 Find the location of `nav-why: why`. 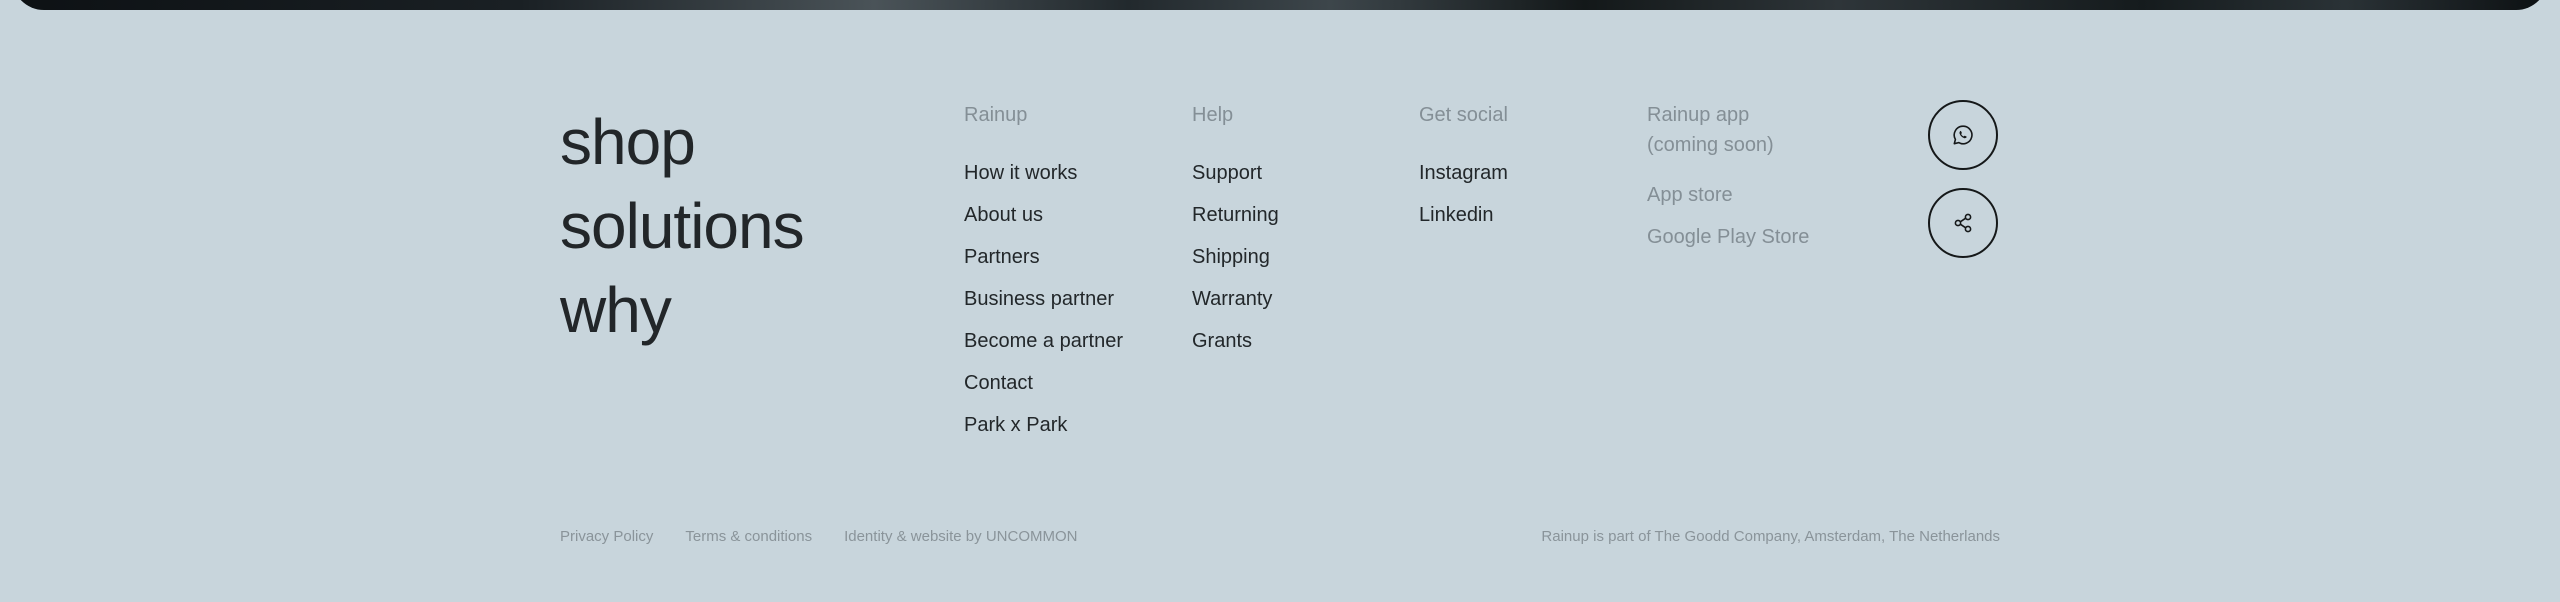

nav-why: why is located at coordinates (682, 310).